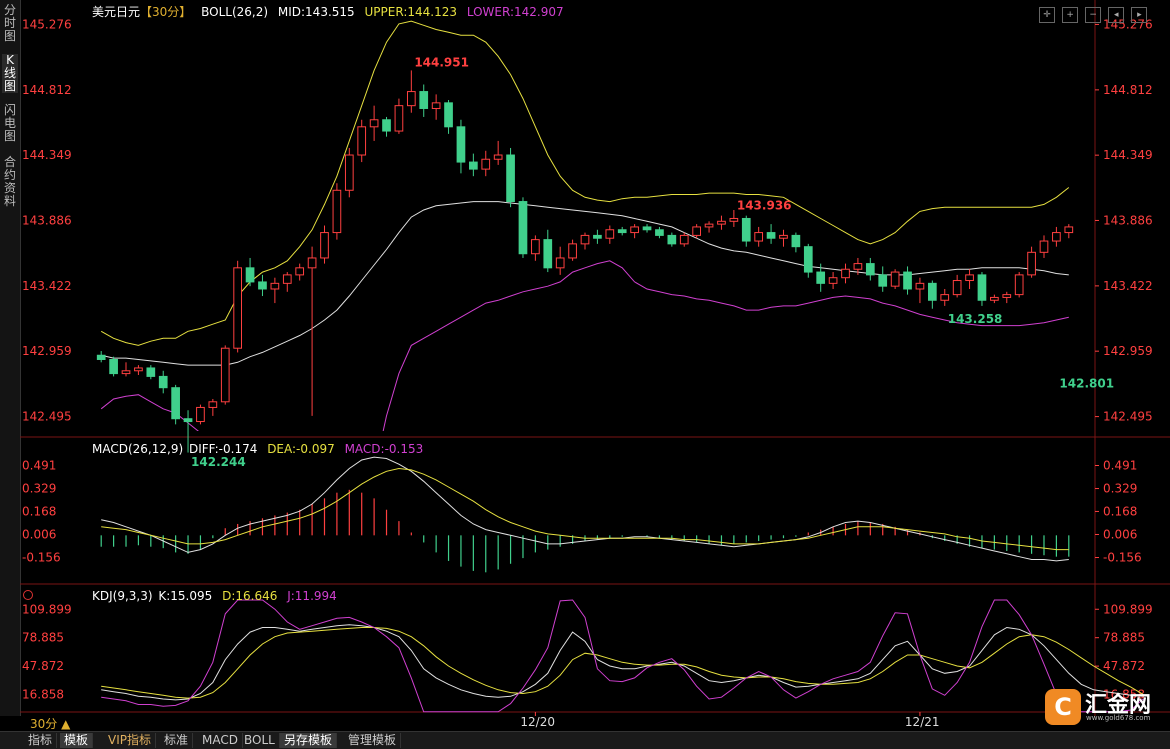  What do you see at coordinates (1120, 534) in the screenshot?
I see `macd-axis-tick-label: 0.006` at bounding box center [1120, 534].